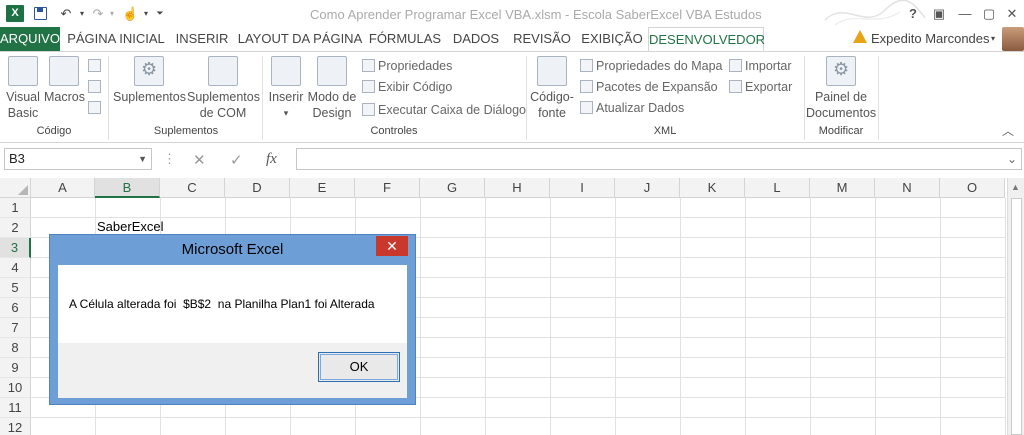 The width and height of the screenshot is (1024, 435). Describe the element at coordinates (108, 98) in the screenshot. I see `group-divider` at that location.